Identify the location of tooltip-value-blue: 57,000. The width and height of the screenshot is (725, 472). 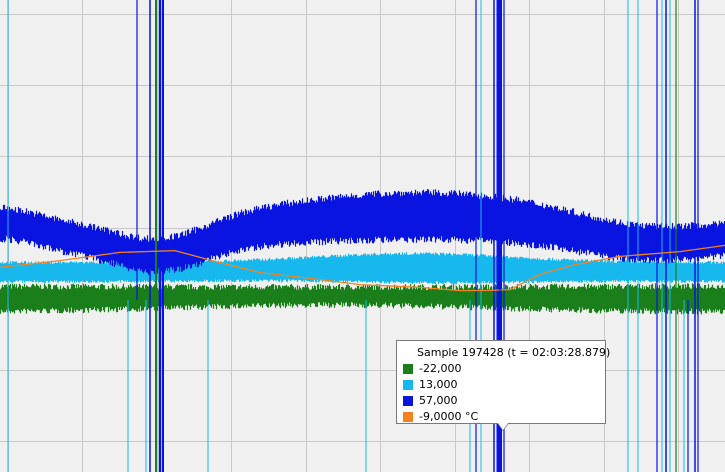
(438, 400).